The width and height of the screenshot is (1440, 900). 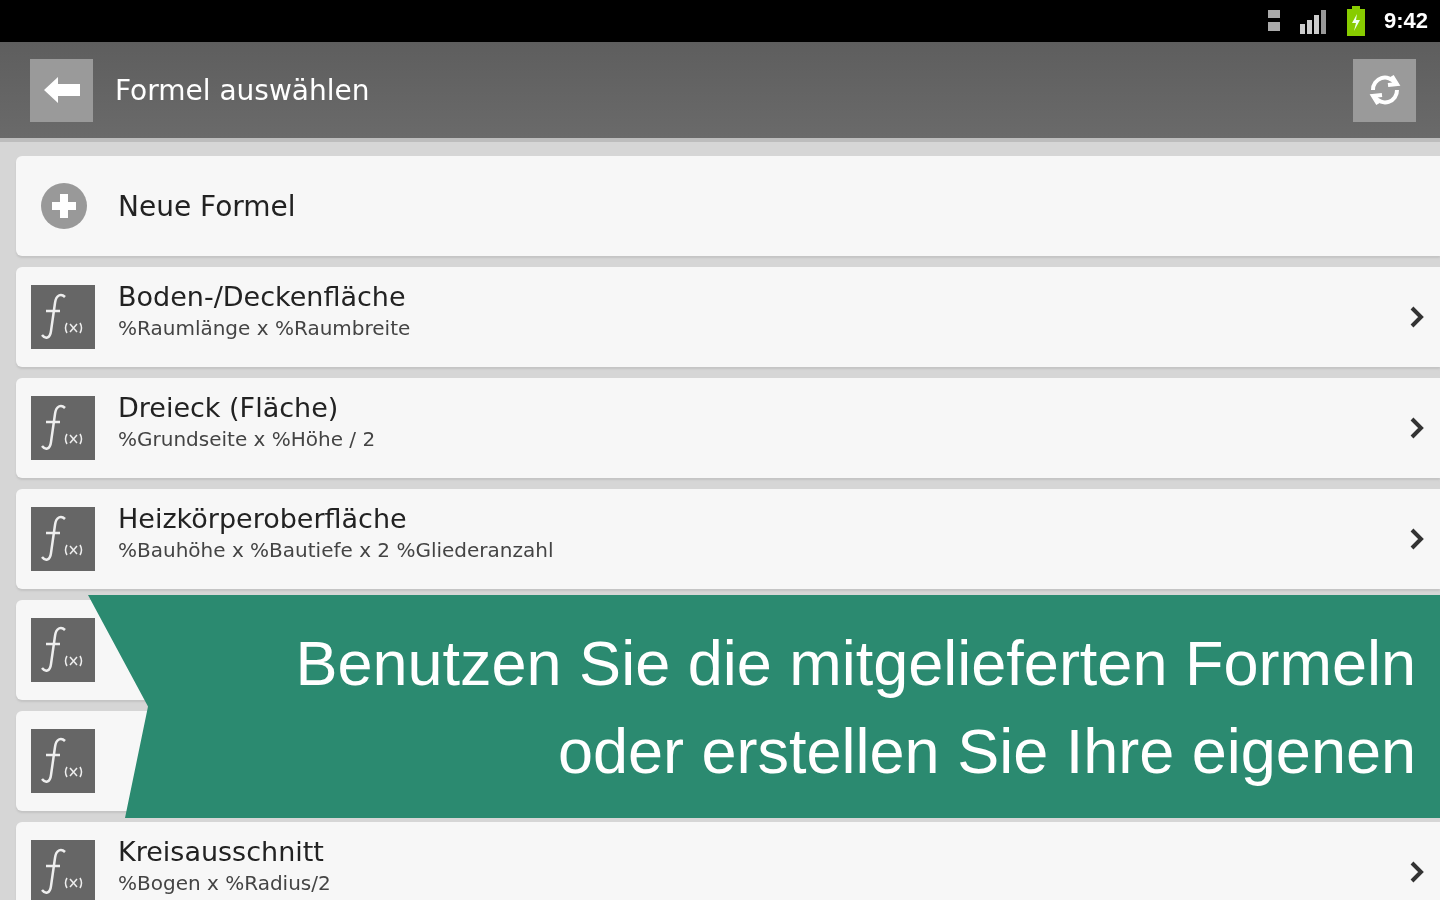 I want to click on back-button, so click(x=61, y=90).